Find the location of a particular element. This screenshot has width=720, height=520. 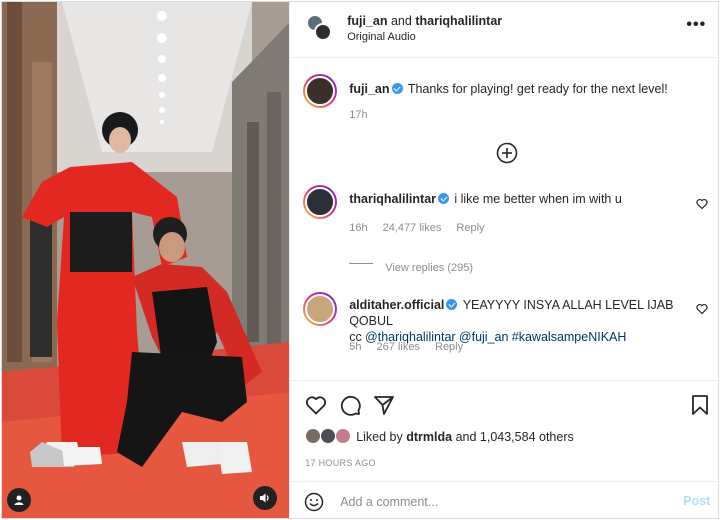

speaker-icon is located at coordinates (264, 498).